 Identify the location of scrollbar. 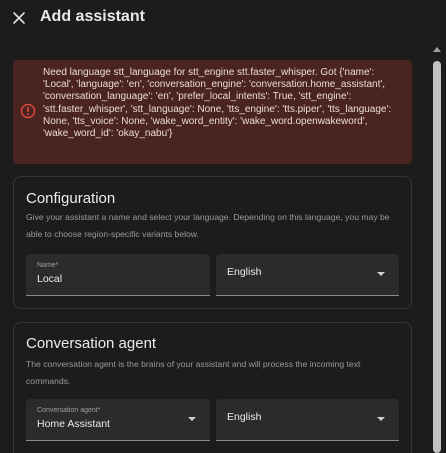
(437, 248).